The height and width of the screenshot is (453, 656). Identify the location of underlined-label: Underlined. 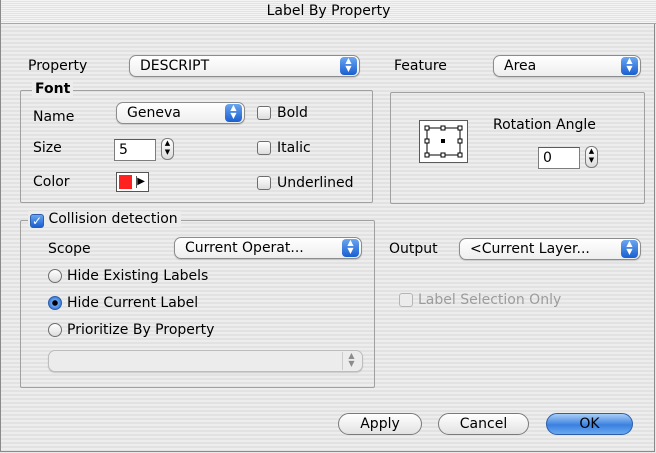
(315, 183).